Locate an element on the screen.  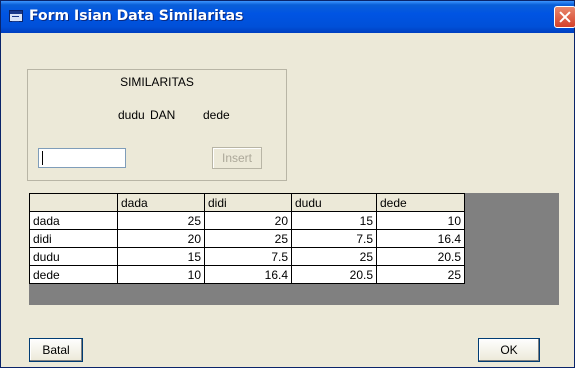
table-row: dada 25 20 15 10 is located at coordinates (247, 220).